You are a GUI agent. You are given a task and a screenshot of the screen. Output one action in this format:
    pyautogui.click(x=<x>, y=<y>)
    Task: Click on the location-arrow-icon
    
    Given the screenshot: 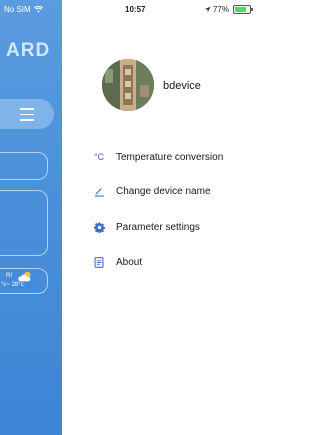 What is the action you would take?
    pyautogui.click(x=207, y=9)
    